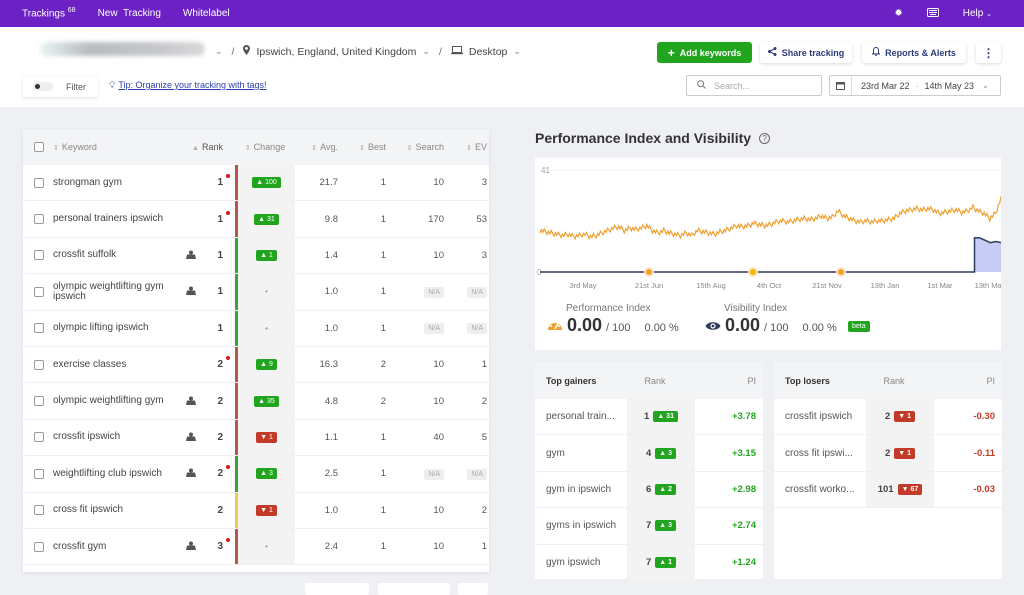  What do you see at coordinates (122, 49) in the screenshot?
I see `site-selector-blurred` at bounding box center [122, 49].